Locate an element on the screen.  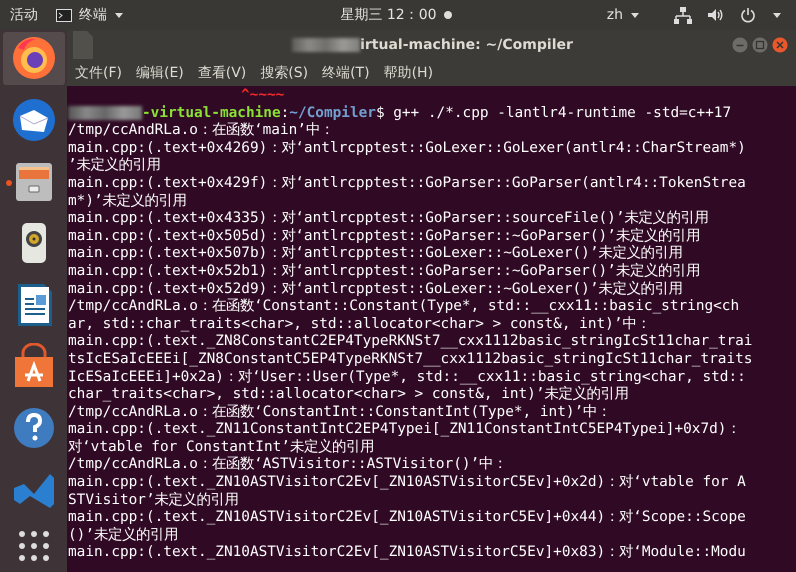
output-line: main.cpp:(.text._ZN10ASTVisitorC2Ev[_ZN10ASTVisitorC5Ev]+0x83)：对‘Module::Modu is located at coordinates (407, 553).